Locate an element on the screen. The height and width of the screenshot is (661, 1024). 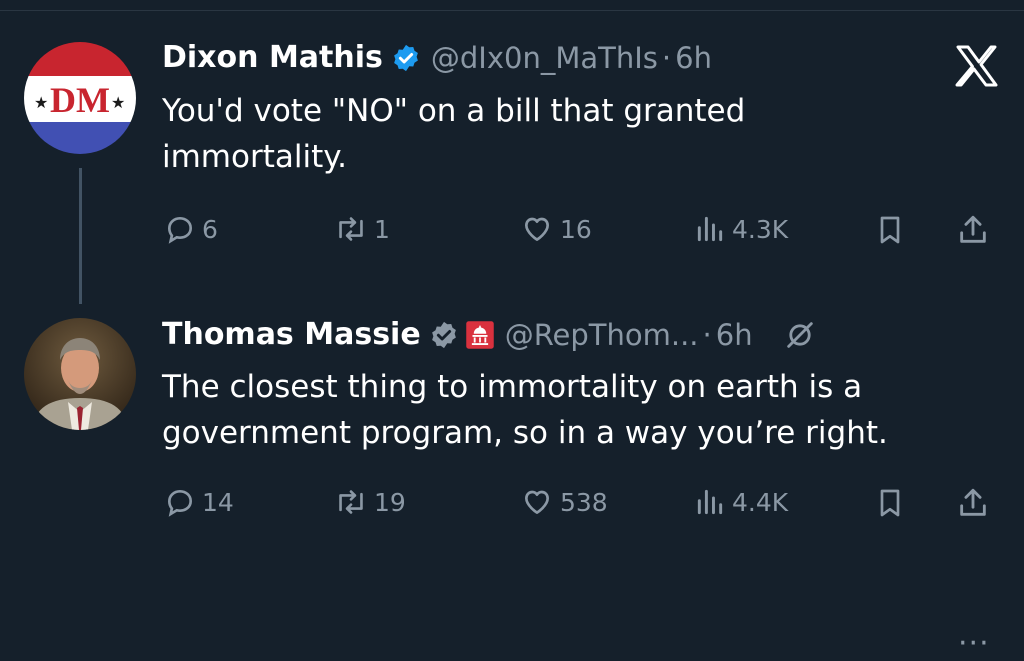
dm-logo-image: ★ ★ DM is located at coordinates (80, 98).